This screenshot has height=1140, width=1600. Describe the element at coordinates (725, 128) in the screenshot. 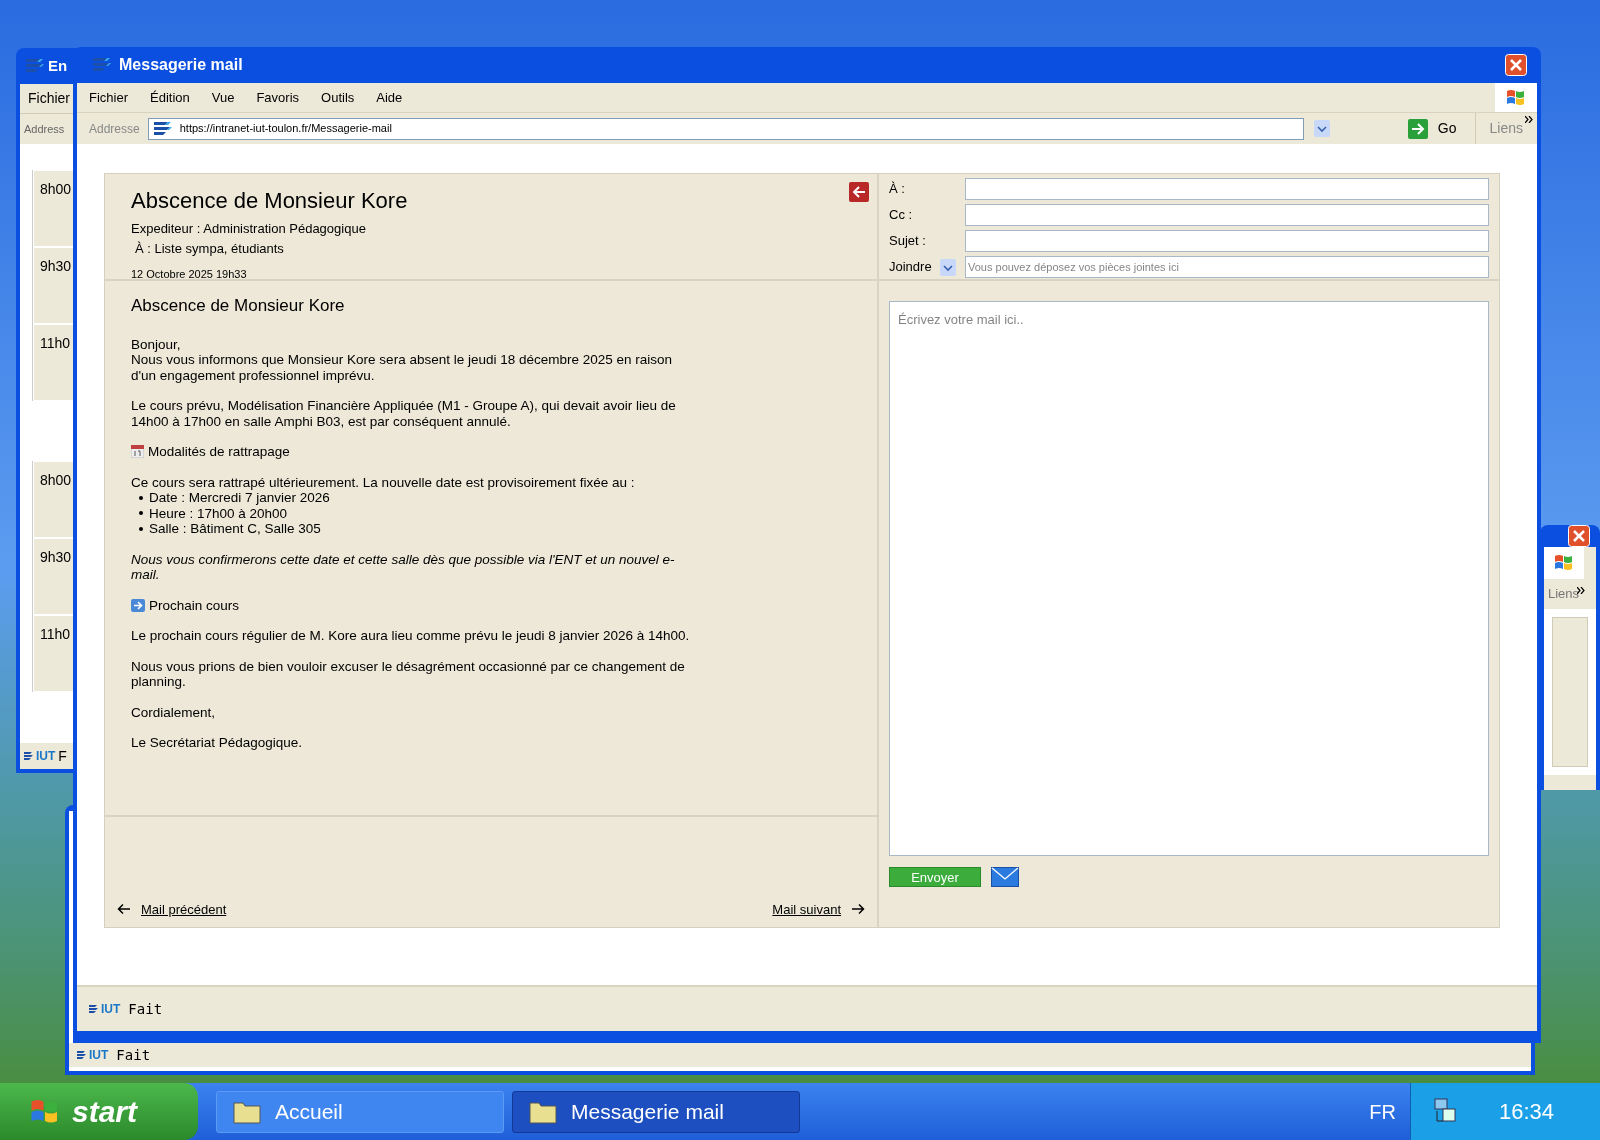

I see `address-field: https://intranet-iut-toulon.fr/Messagerie-mail` at that location.